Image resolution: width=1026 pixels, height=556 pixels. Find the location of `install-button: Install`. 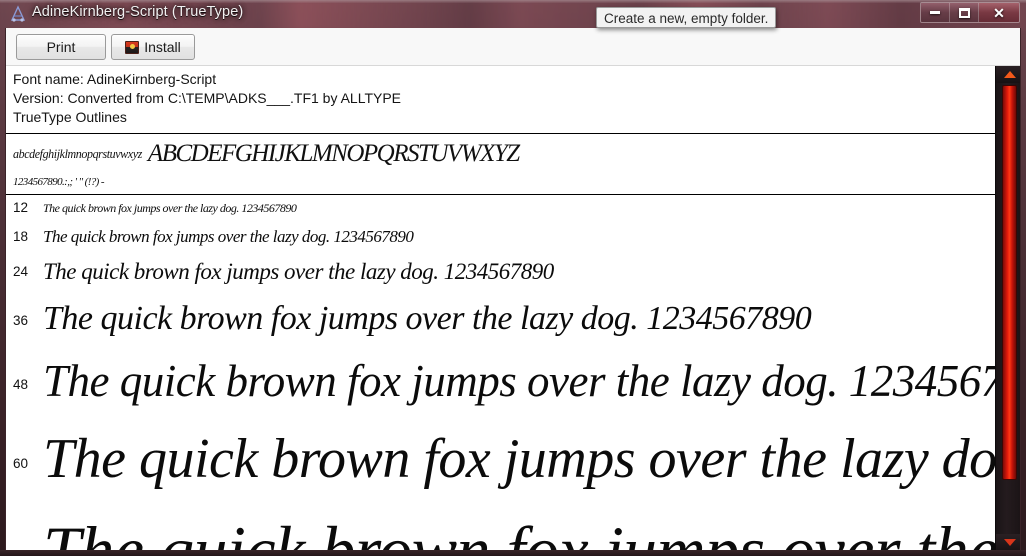

install-button: Install is located at coordinates (153, 47).